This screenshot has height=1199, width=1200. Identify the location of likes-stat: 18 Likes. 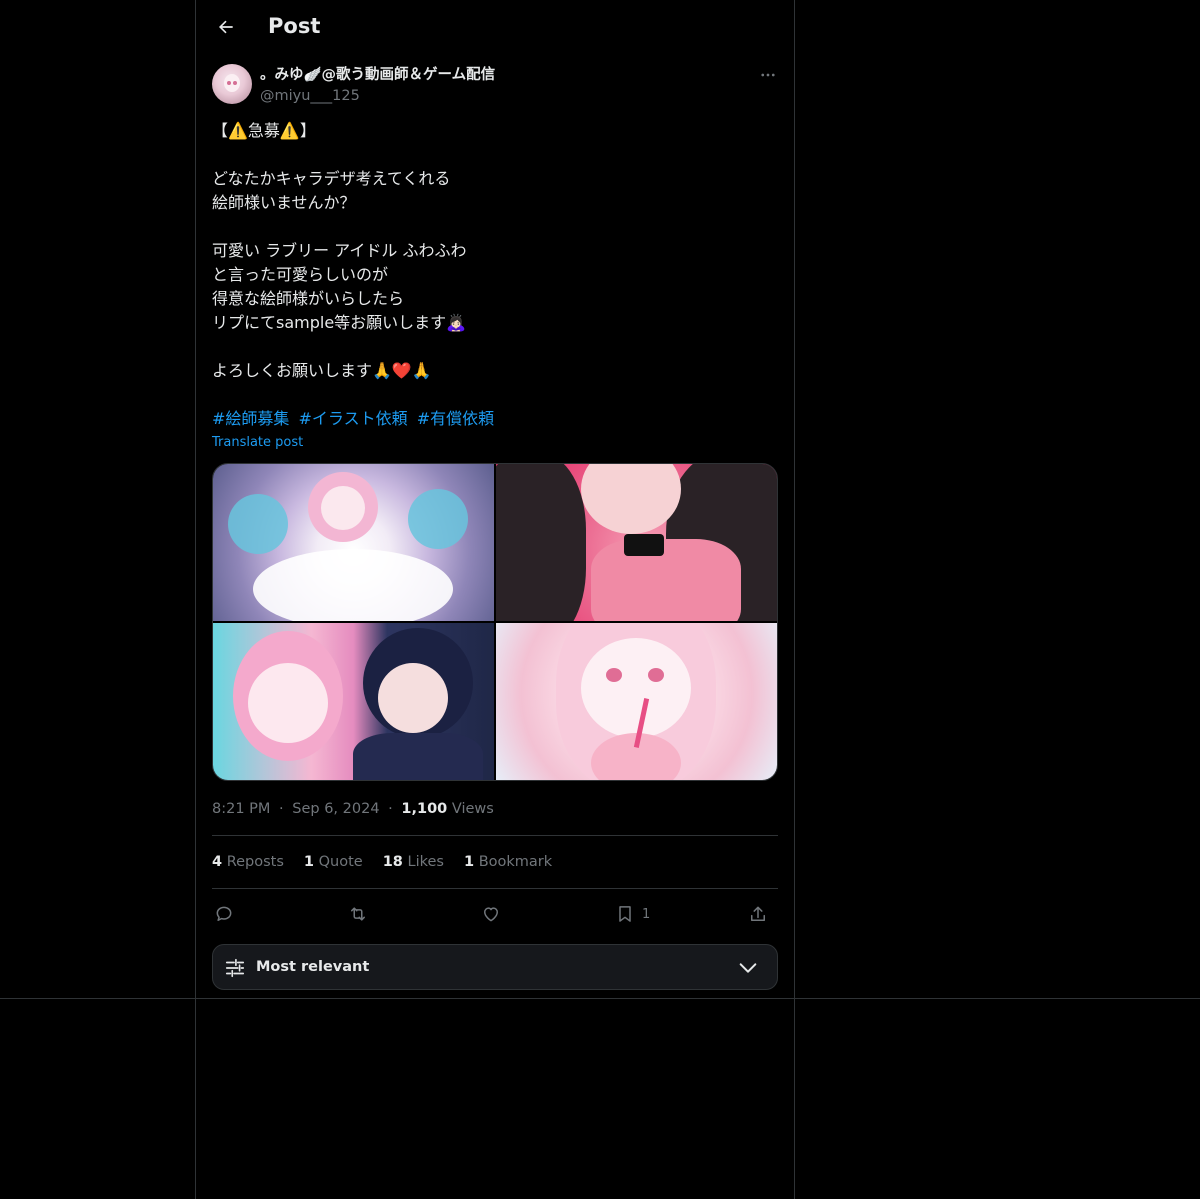
(413, 862).